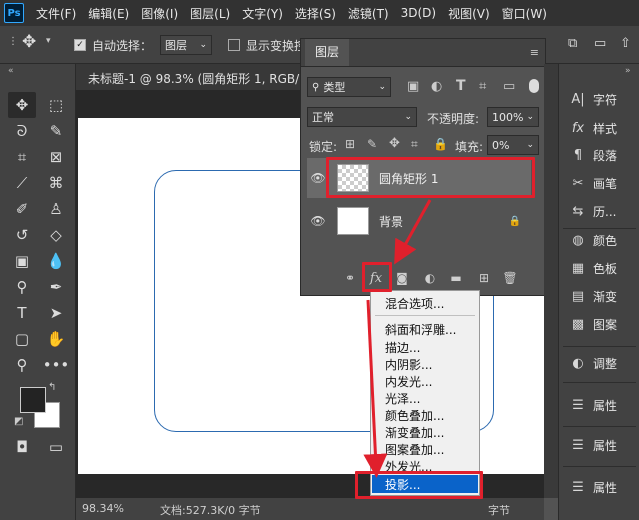 This screenshot has height=520, width=639. What do you see at coordinates (413, 232) in the screenshot?
I see `arrow-to-fx-button` at bounding box center [413, 232].